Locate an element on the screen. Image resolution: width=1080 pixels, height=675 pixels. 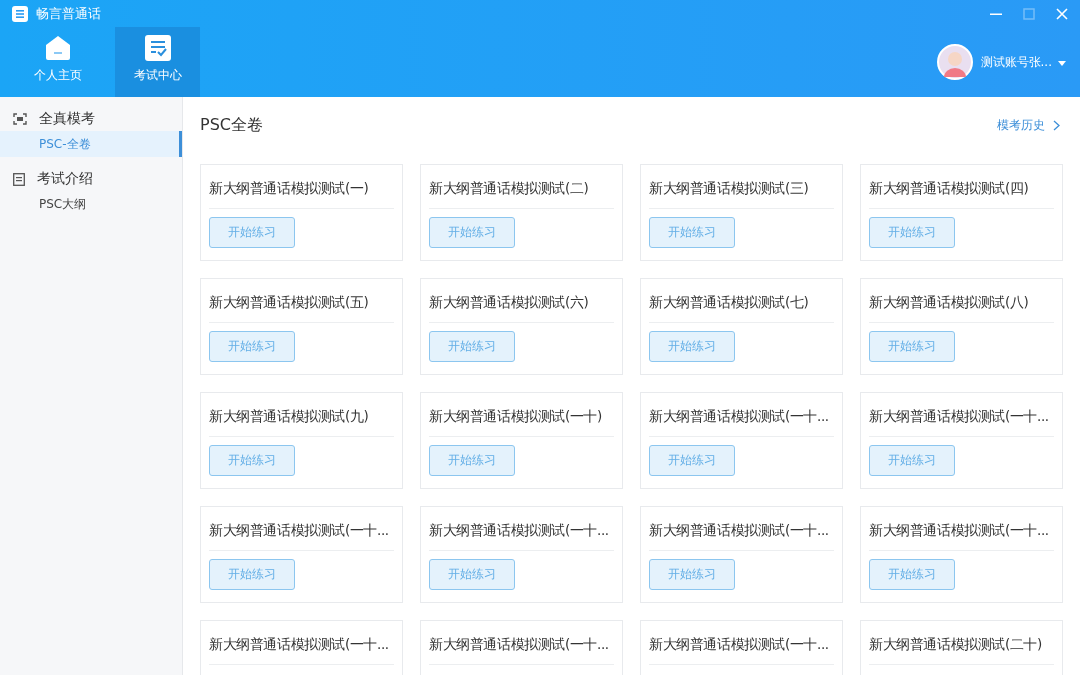
close-icon is located at coordinates (1062, 13).